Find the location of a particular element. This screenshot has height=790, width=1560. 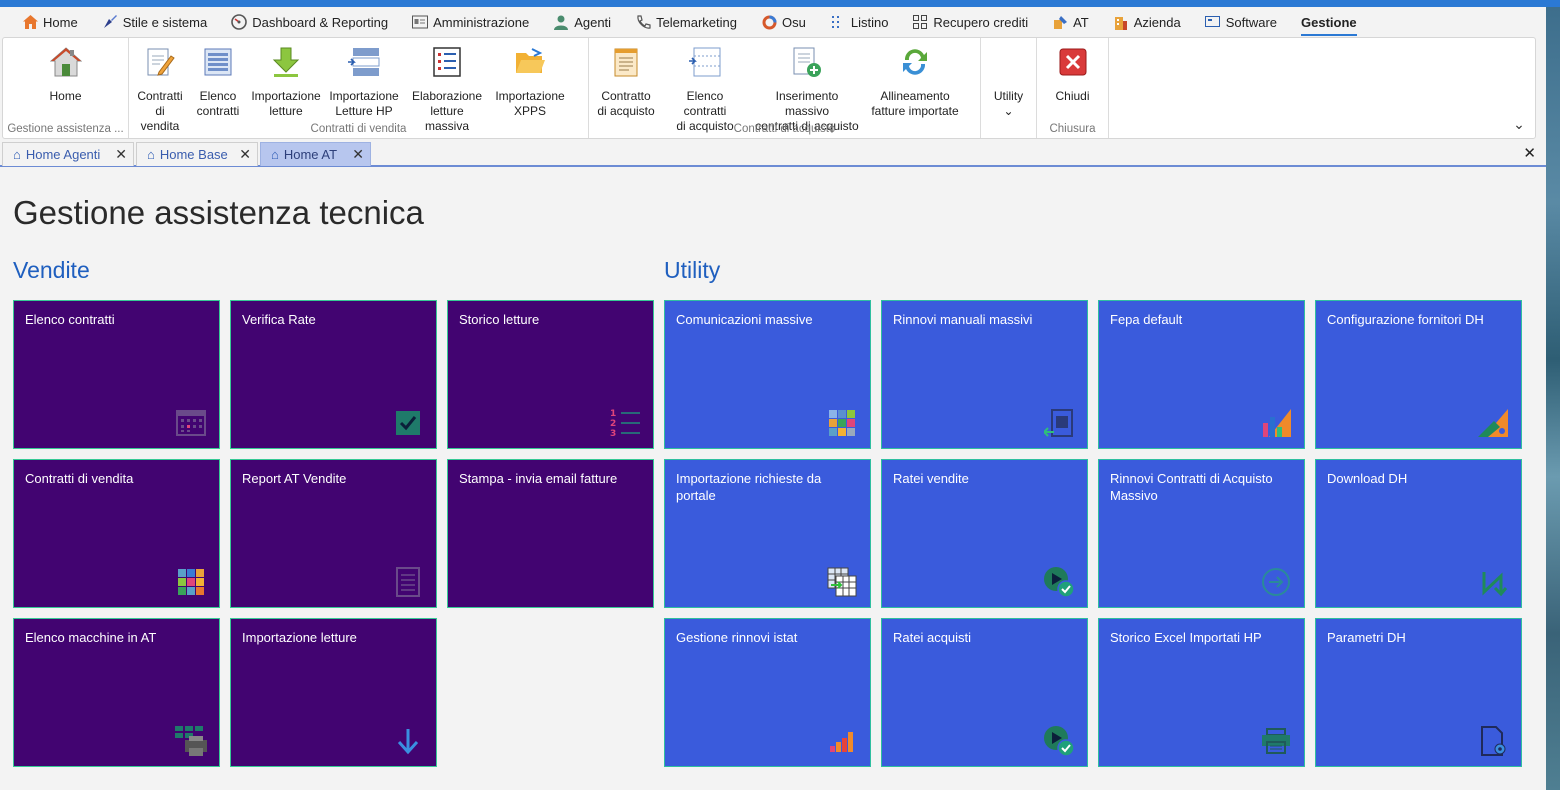

menu-azienda: Azienda is located at coordinates (1147, 22).